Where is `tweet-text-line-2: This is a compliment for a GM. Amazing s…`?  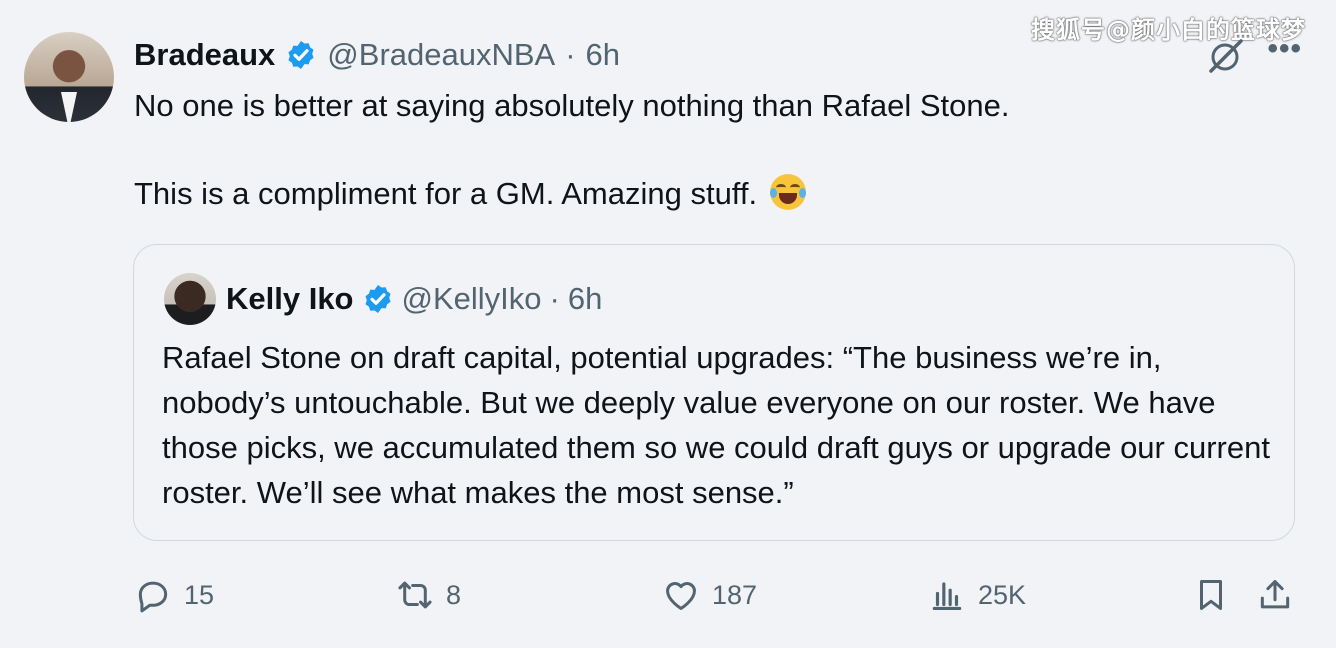
tweet-text-line-2: This is a compliment for a GM. Amazing s… is located at coordinates (571, 194).